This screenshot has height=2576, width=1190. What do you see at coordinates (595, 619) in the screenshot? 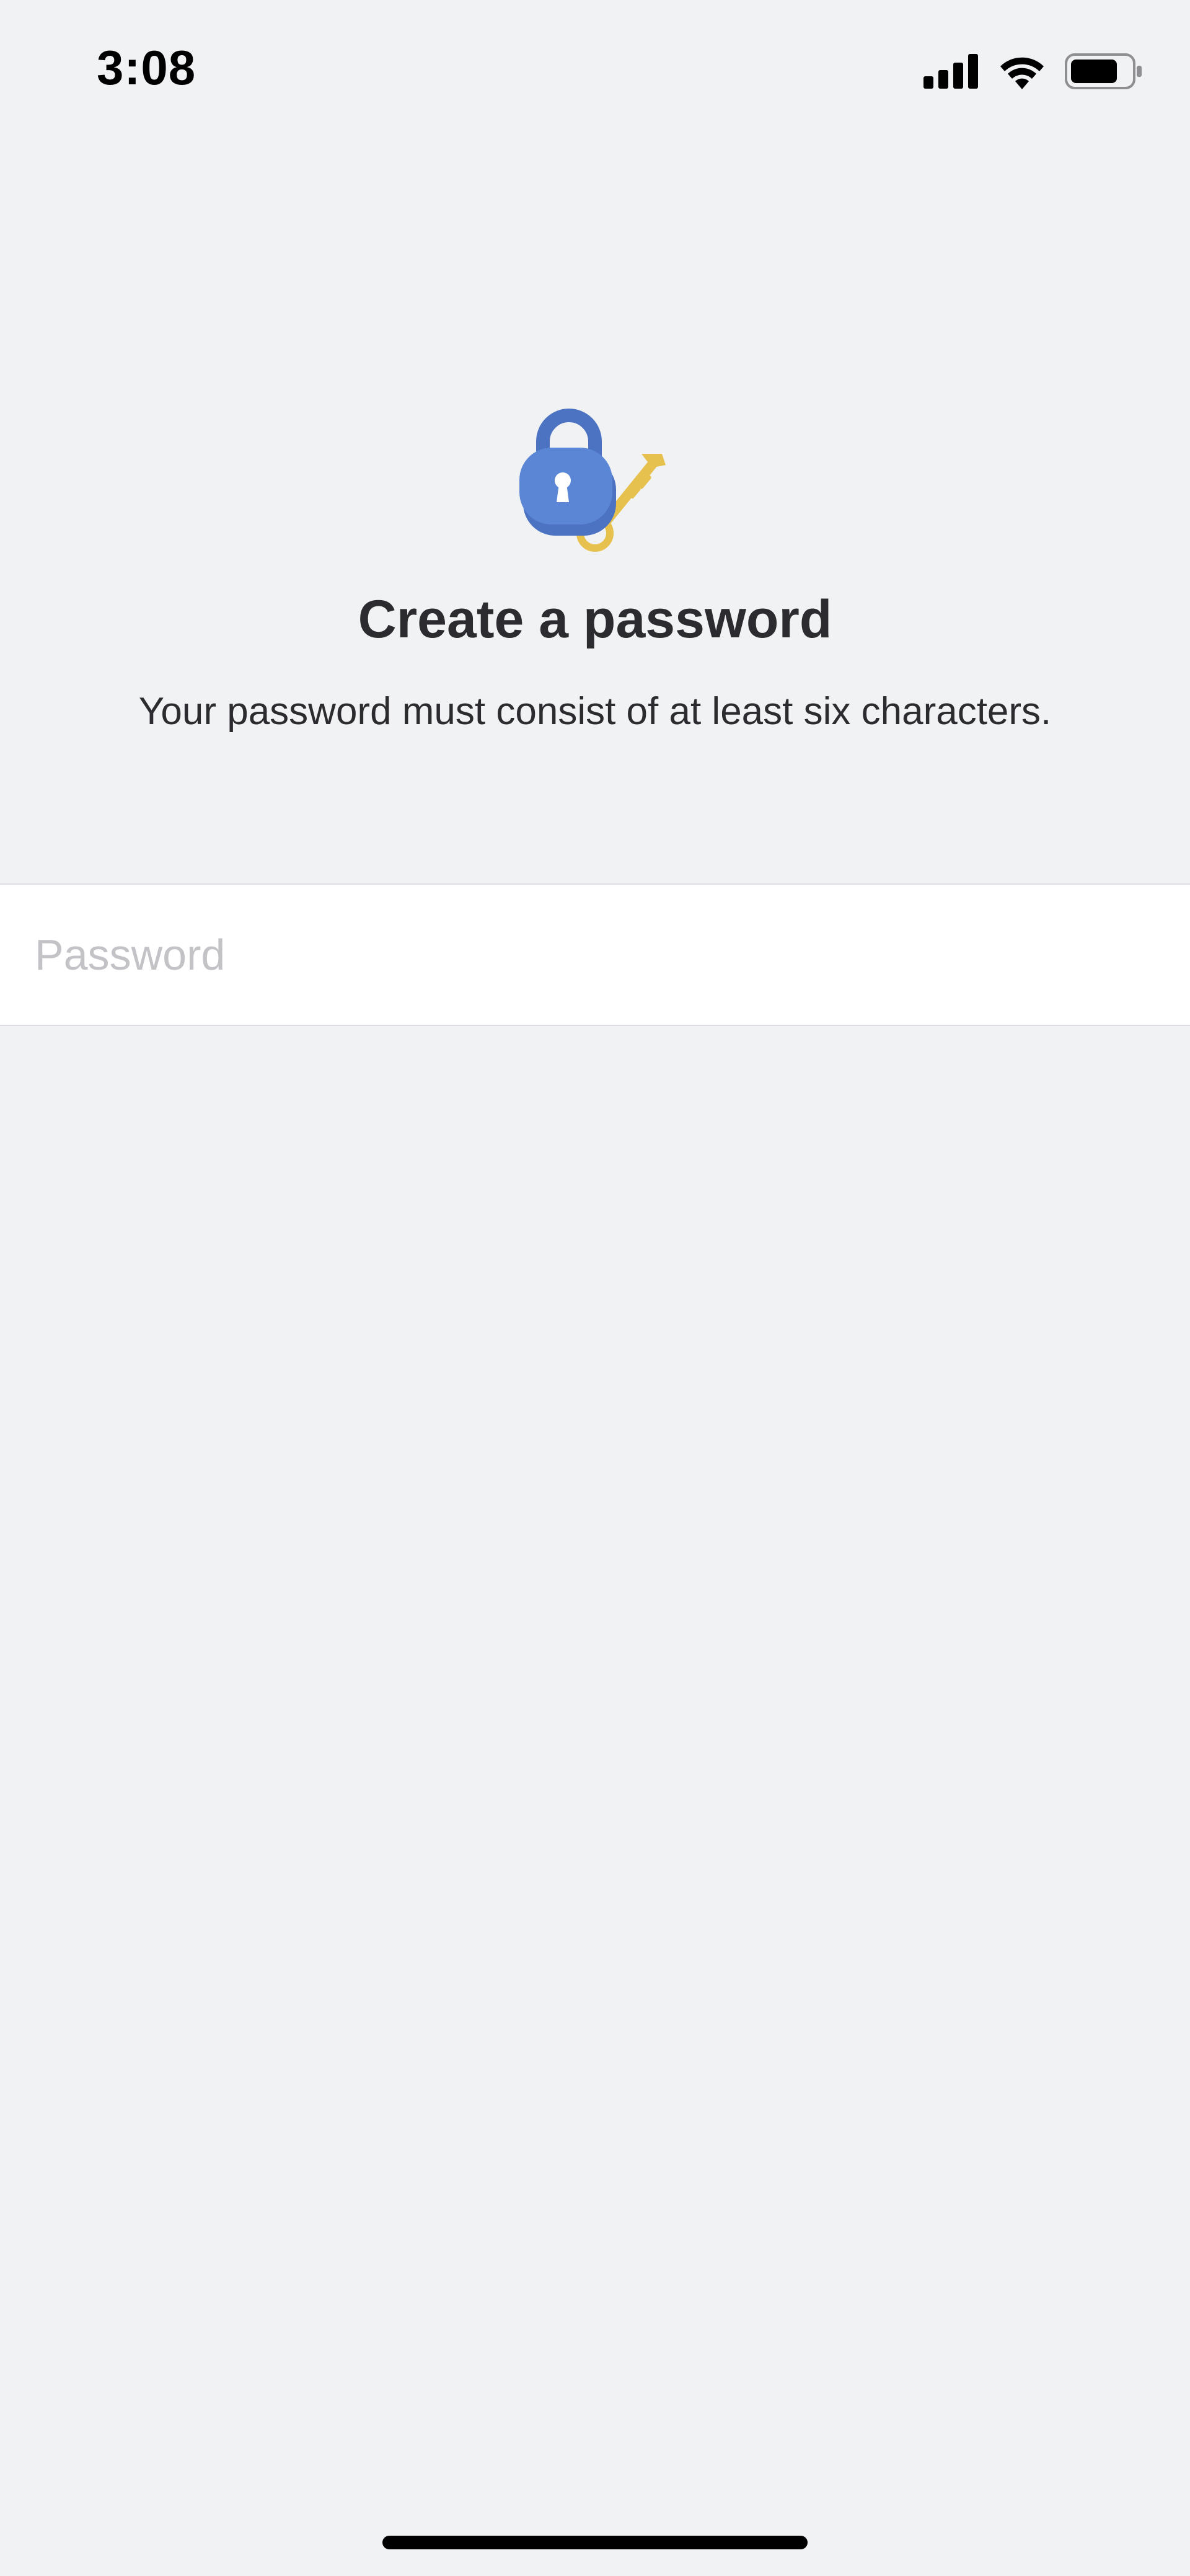
I see `page-title: Create a password` at bounding box center [595, 619].